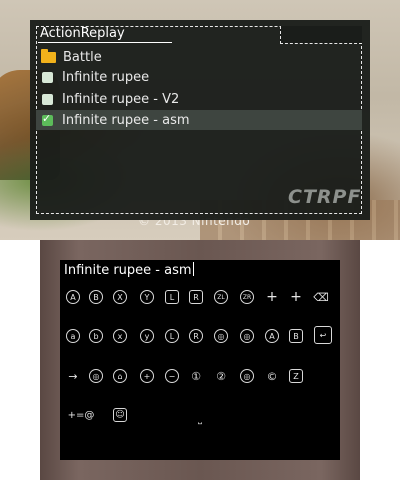 The width and height of the screenshot is (400, 480). Describe the element at coordinates (120, 376) in the screenshot. I see `key-home-icon: ⌂` at that location.